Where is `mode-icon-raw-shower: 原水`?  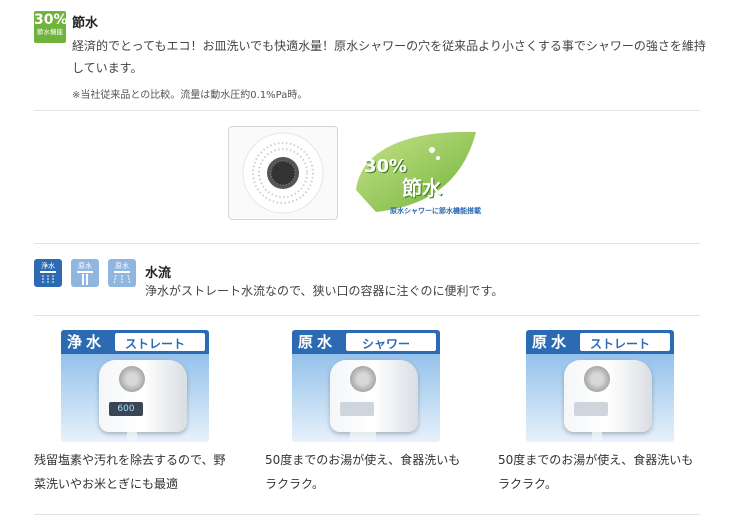 mode-icon-raw-shower: 原水 is located at coordinates (122, 273).